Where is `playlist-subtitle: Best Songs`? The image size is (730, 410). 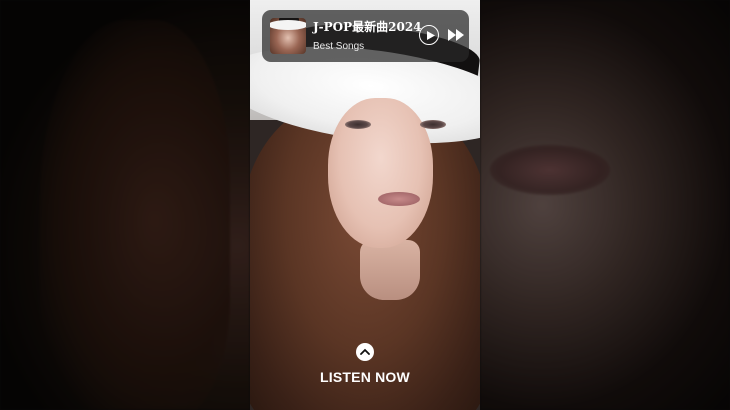 playlist-subtitle: Best Songs is located at coordinates (339, 46).